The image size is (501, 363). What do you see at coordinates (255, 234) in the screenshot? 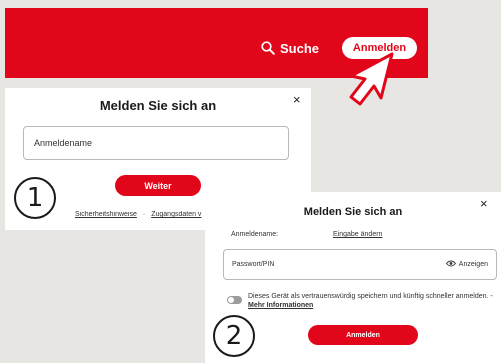
I see `username-label: Anmeldename:` at bounding box center [255, 234].